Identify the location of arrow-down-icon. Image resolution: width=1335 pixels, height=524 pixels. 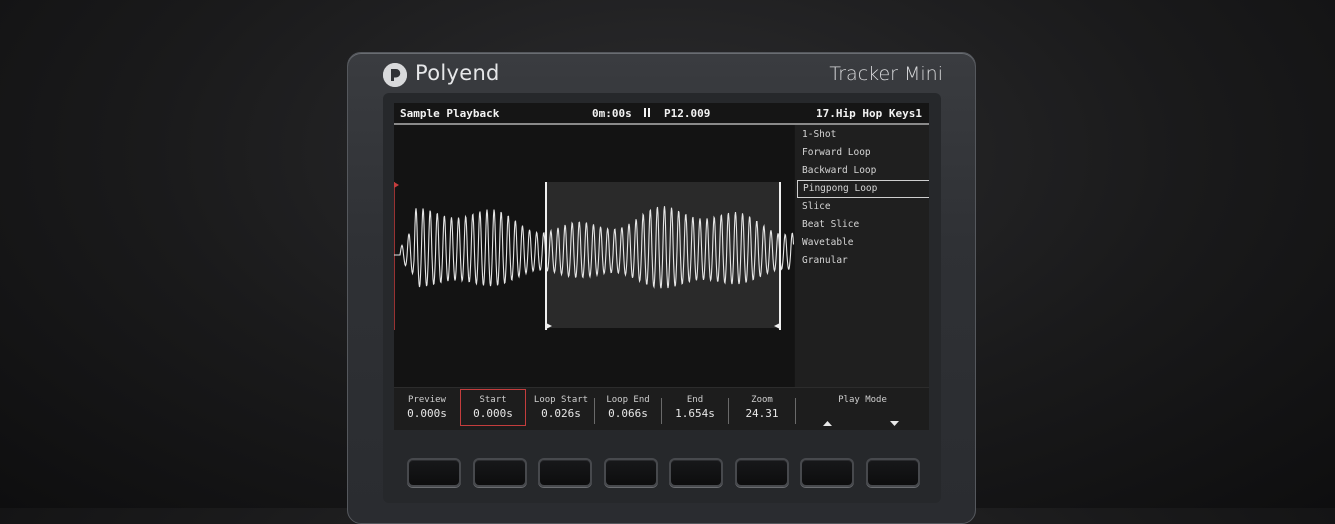
(894, 420).